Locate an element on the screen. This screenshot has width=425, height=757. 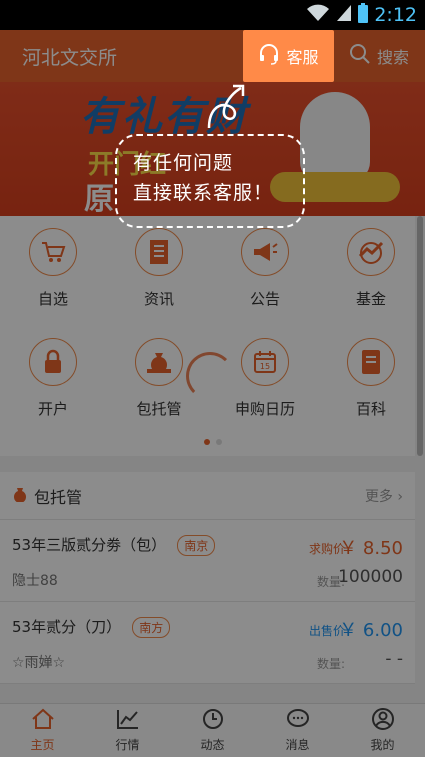
battery-icon is located at coordinates (363, 15).